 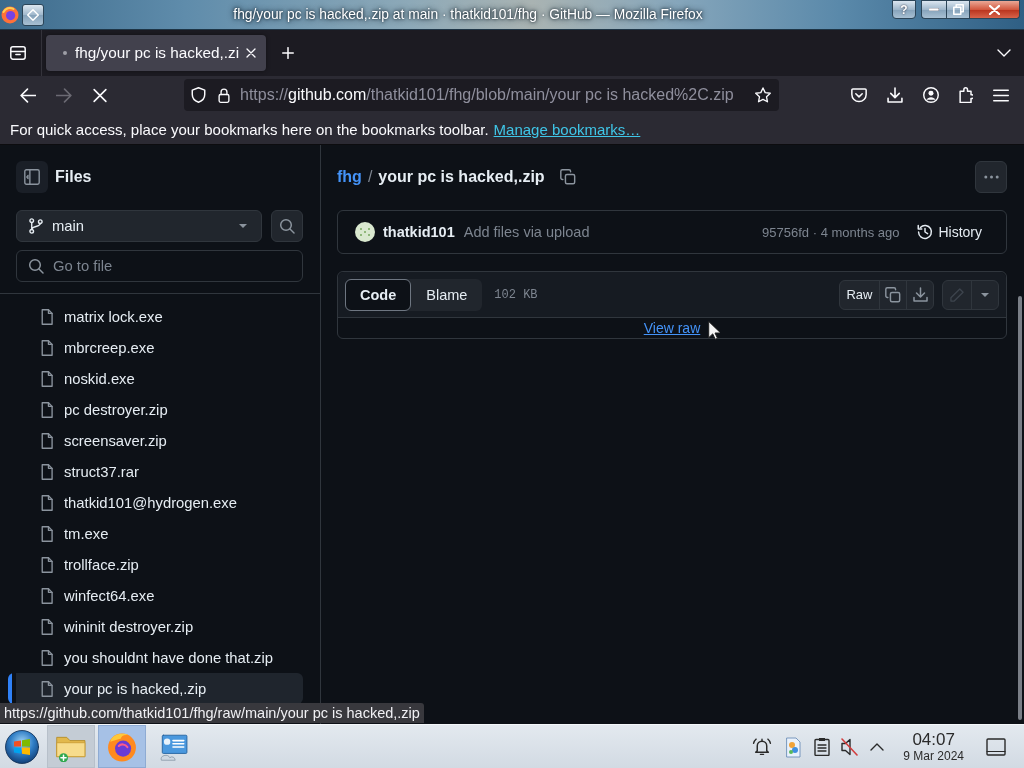 I want to click on browser-logo-icon, so click(x=10, y=14).